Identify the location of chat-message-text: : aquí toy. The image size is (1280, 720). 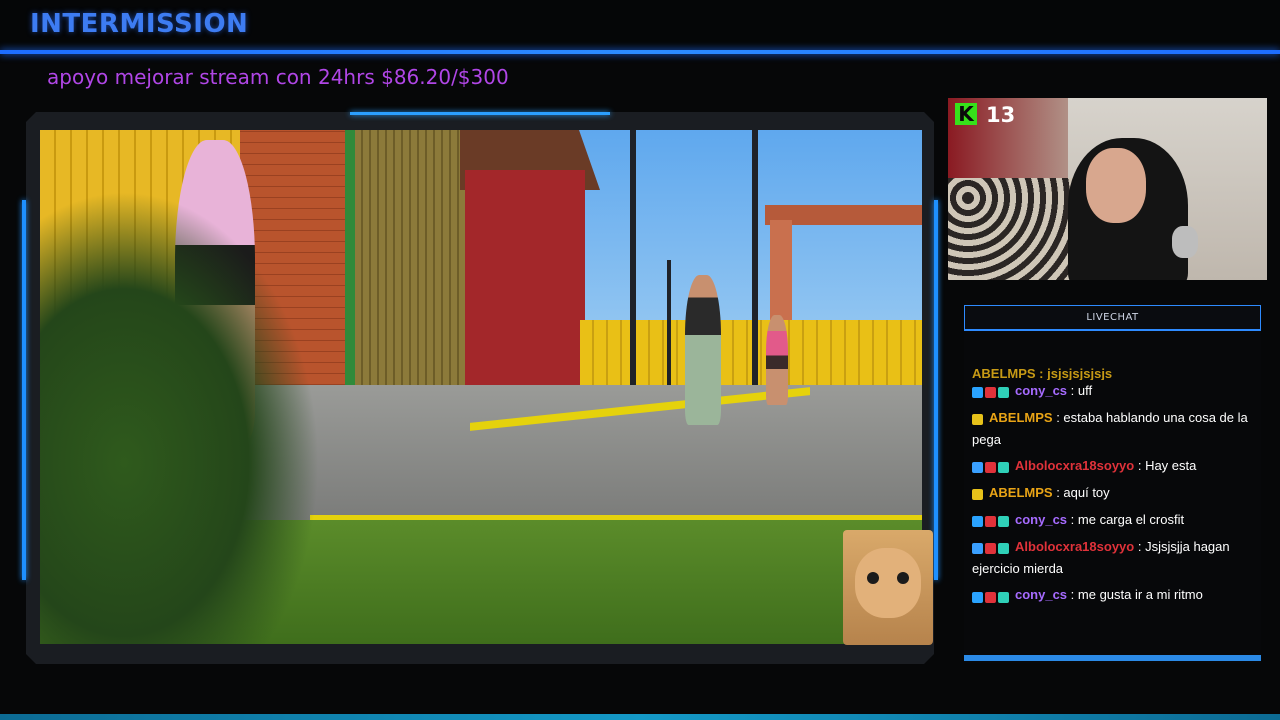
(1083, 493).